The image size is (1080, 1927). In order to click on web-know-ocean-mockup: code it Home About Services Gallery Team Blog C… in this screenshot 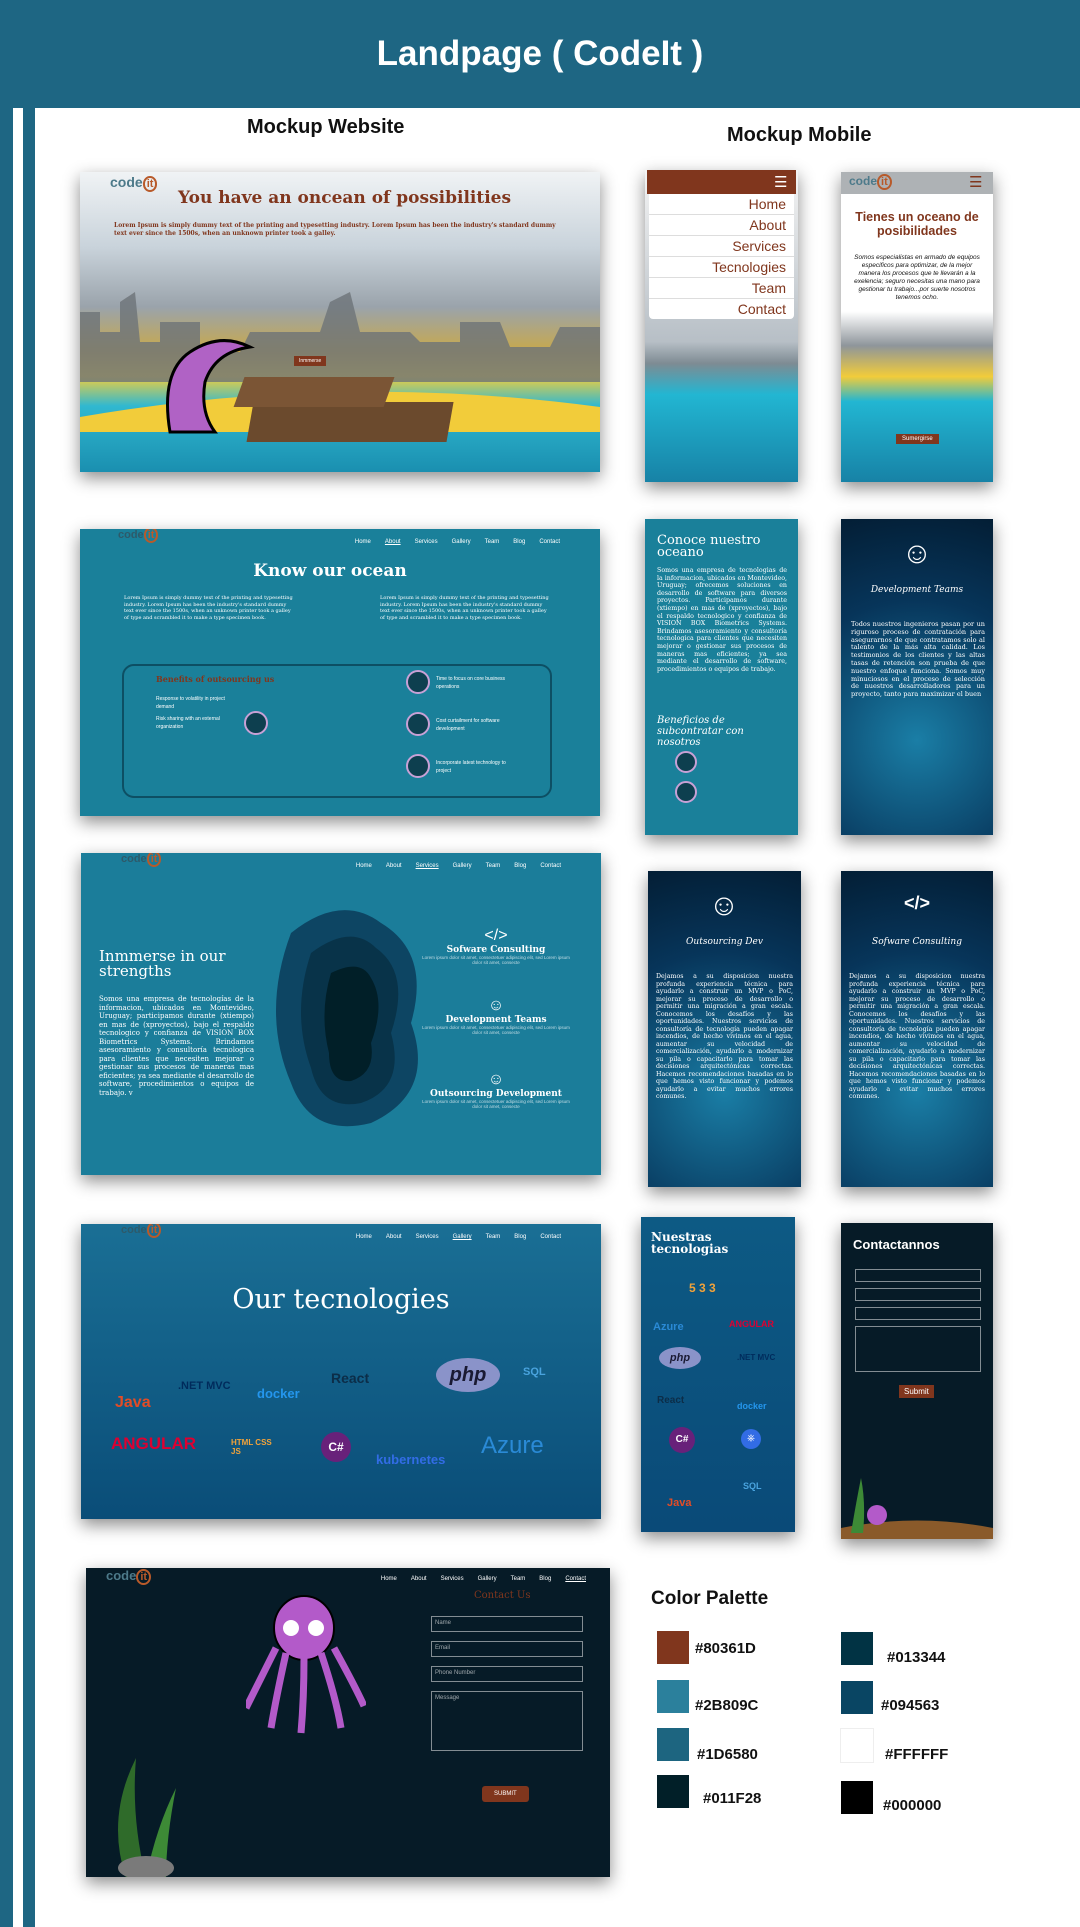, I will do `click(340, 672)`.